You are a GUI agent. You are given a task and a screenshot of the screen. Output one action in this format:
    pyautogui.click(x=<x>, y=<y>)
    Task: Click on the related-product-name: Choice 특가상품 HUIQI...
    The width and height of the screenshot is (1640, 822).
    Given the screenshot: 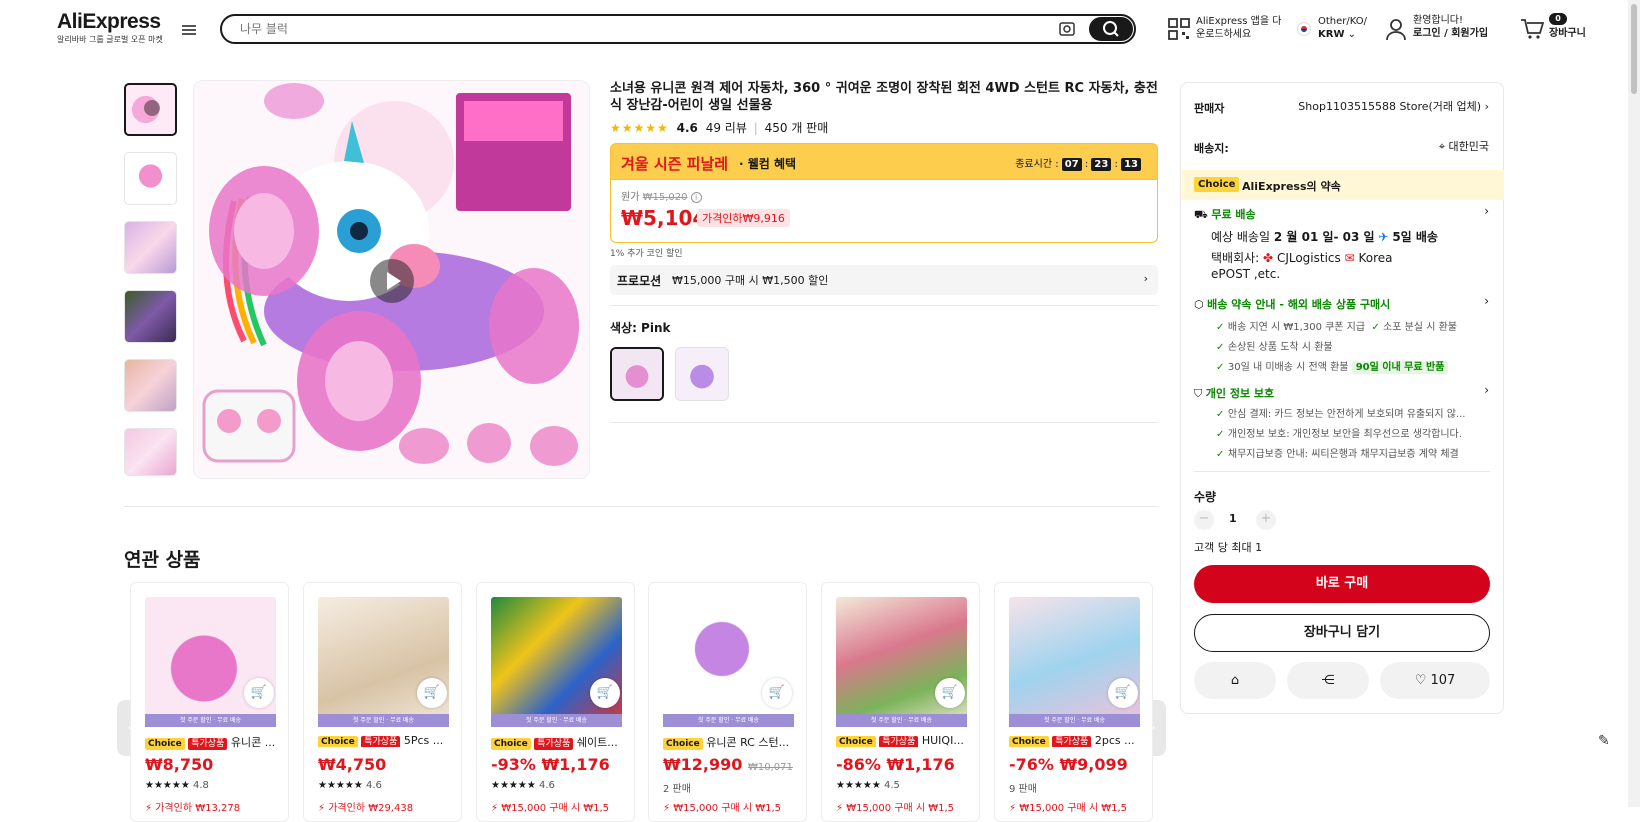 What is the action you would take?
    pyautogui.click(x=906, y=740)
    